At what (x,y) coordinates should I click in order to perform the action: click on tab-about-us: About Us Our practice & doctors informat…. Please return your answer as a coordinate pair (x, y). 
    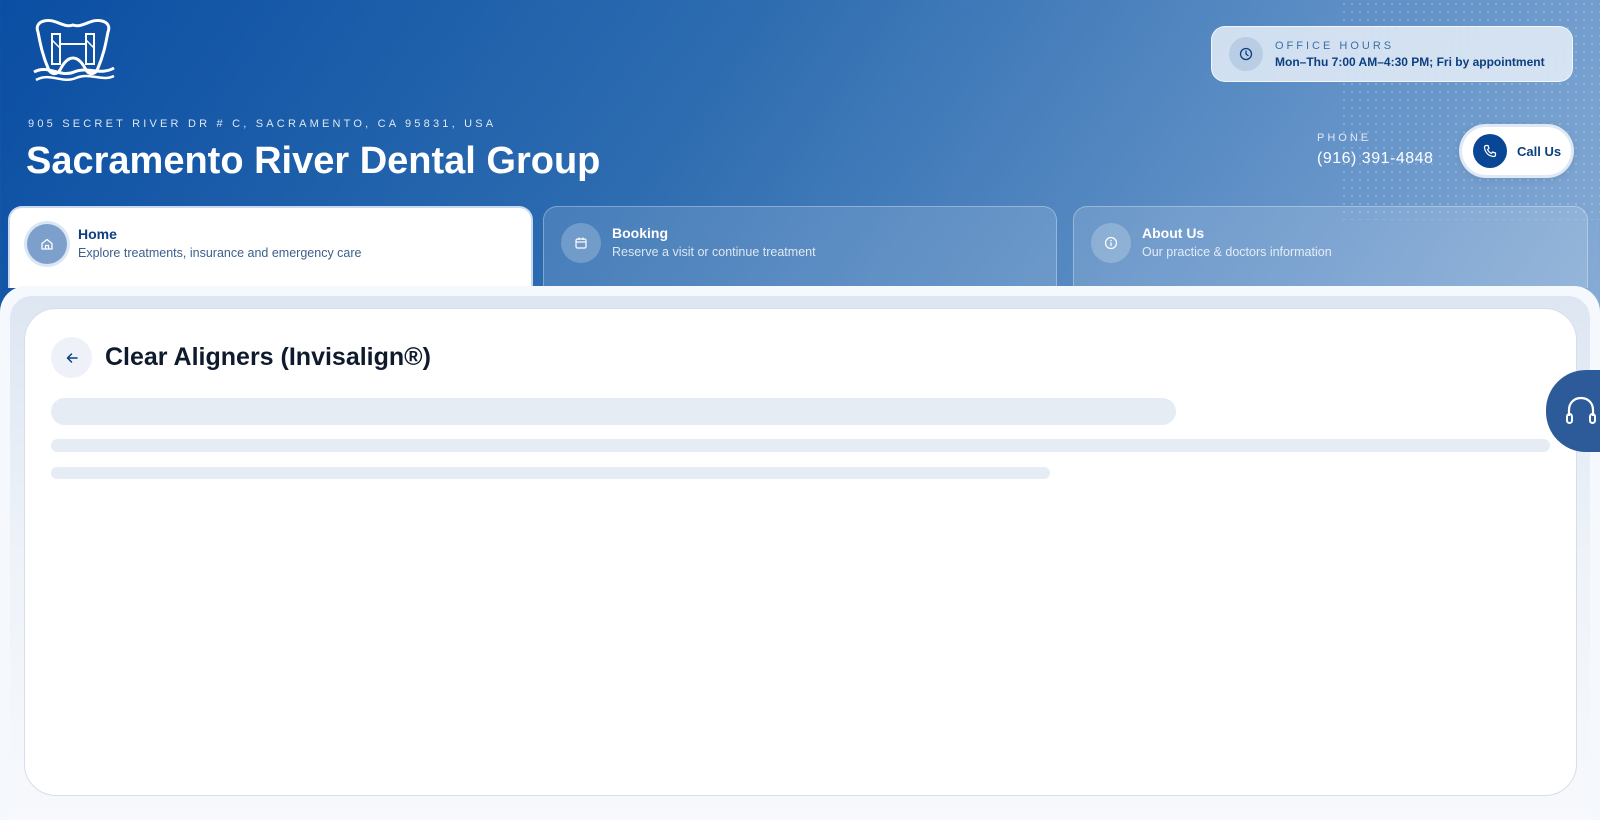
    Looking at the image, I should click on (1330, 247).